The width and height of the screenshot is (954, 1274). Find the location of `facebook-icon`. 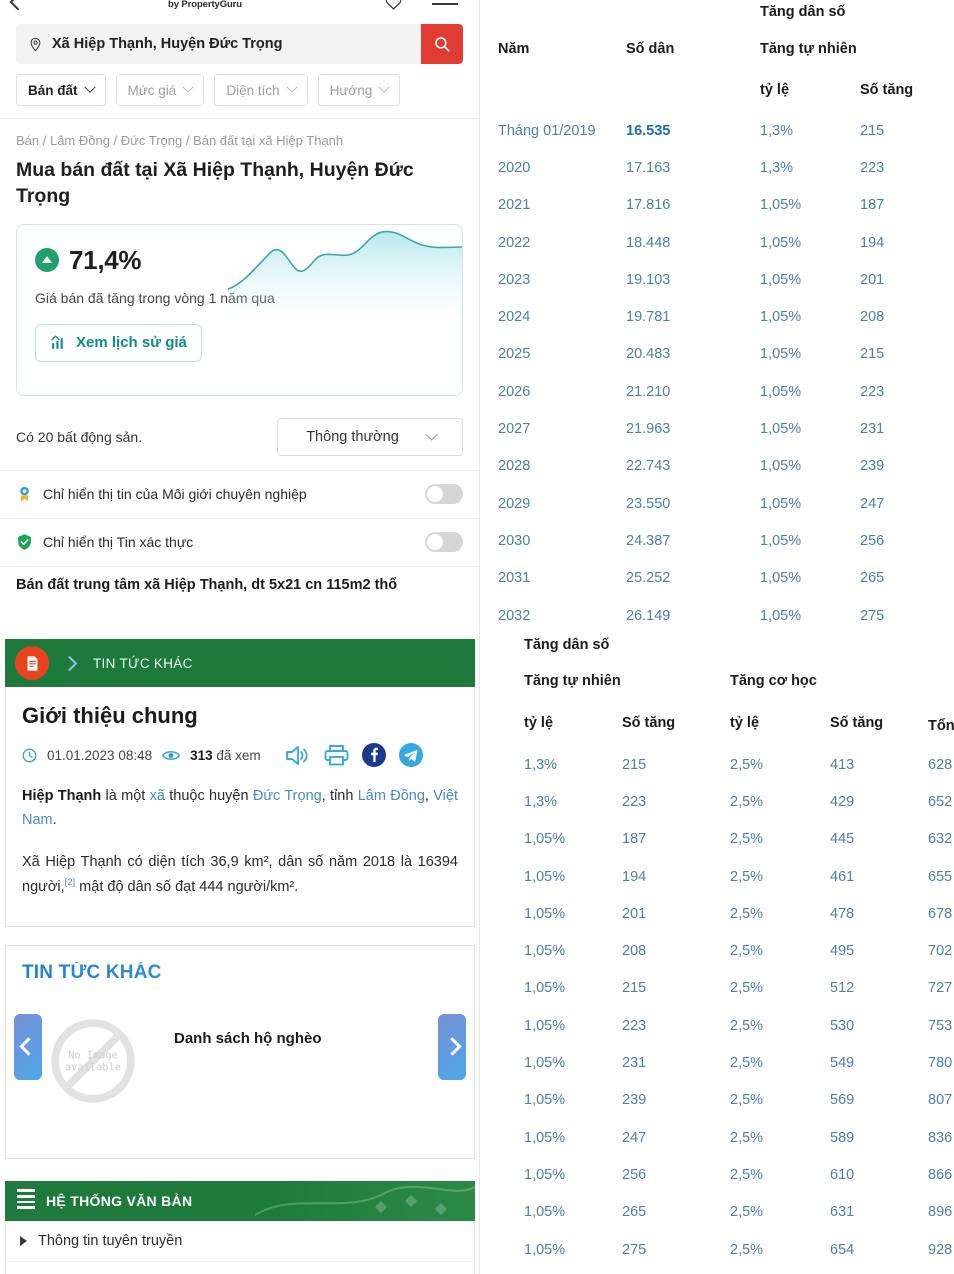

facebook-icon is located at coordinates (373, 755).